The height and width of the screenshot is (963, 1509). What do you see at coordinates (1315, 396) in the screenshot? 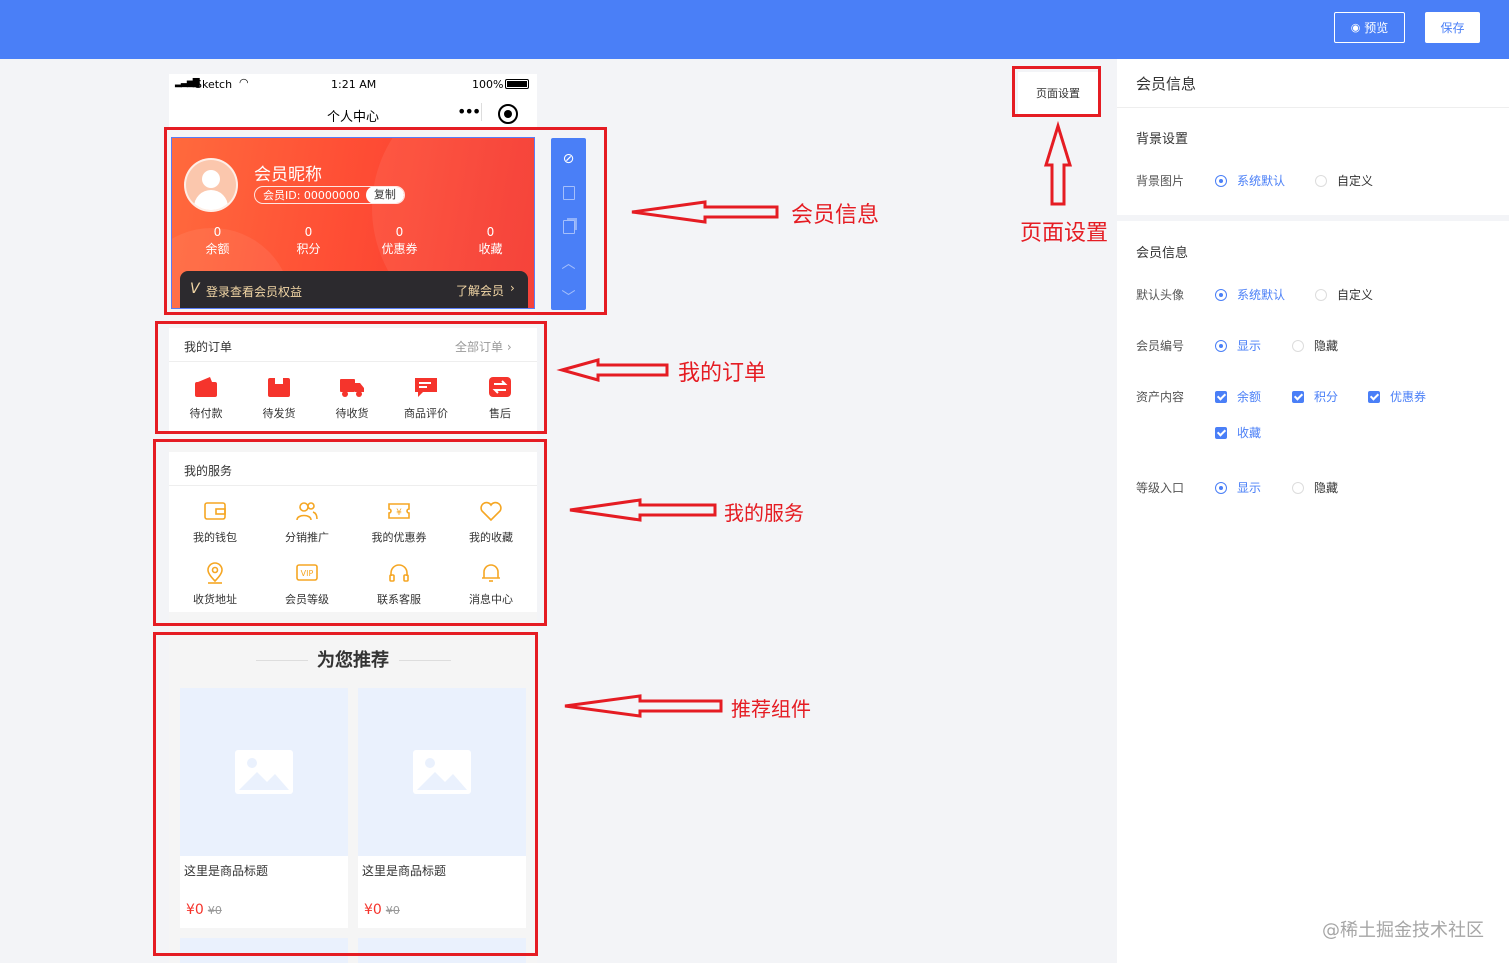
I see `assets-option-points: 积分` at bounding box center [1315, 396].